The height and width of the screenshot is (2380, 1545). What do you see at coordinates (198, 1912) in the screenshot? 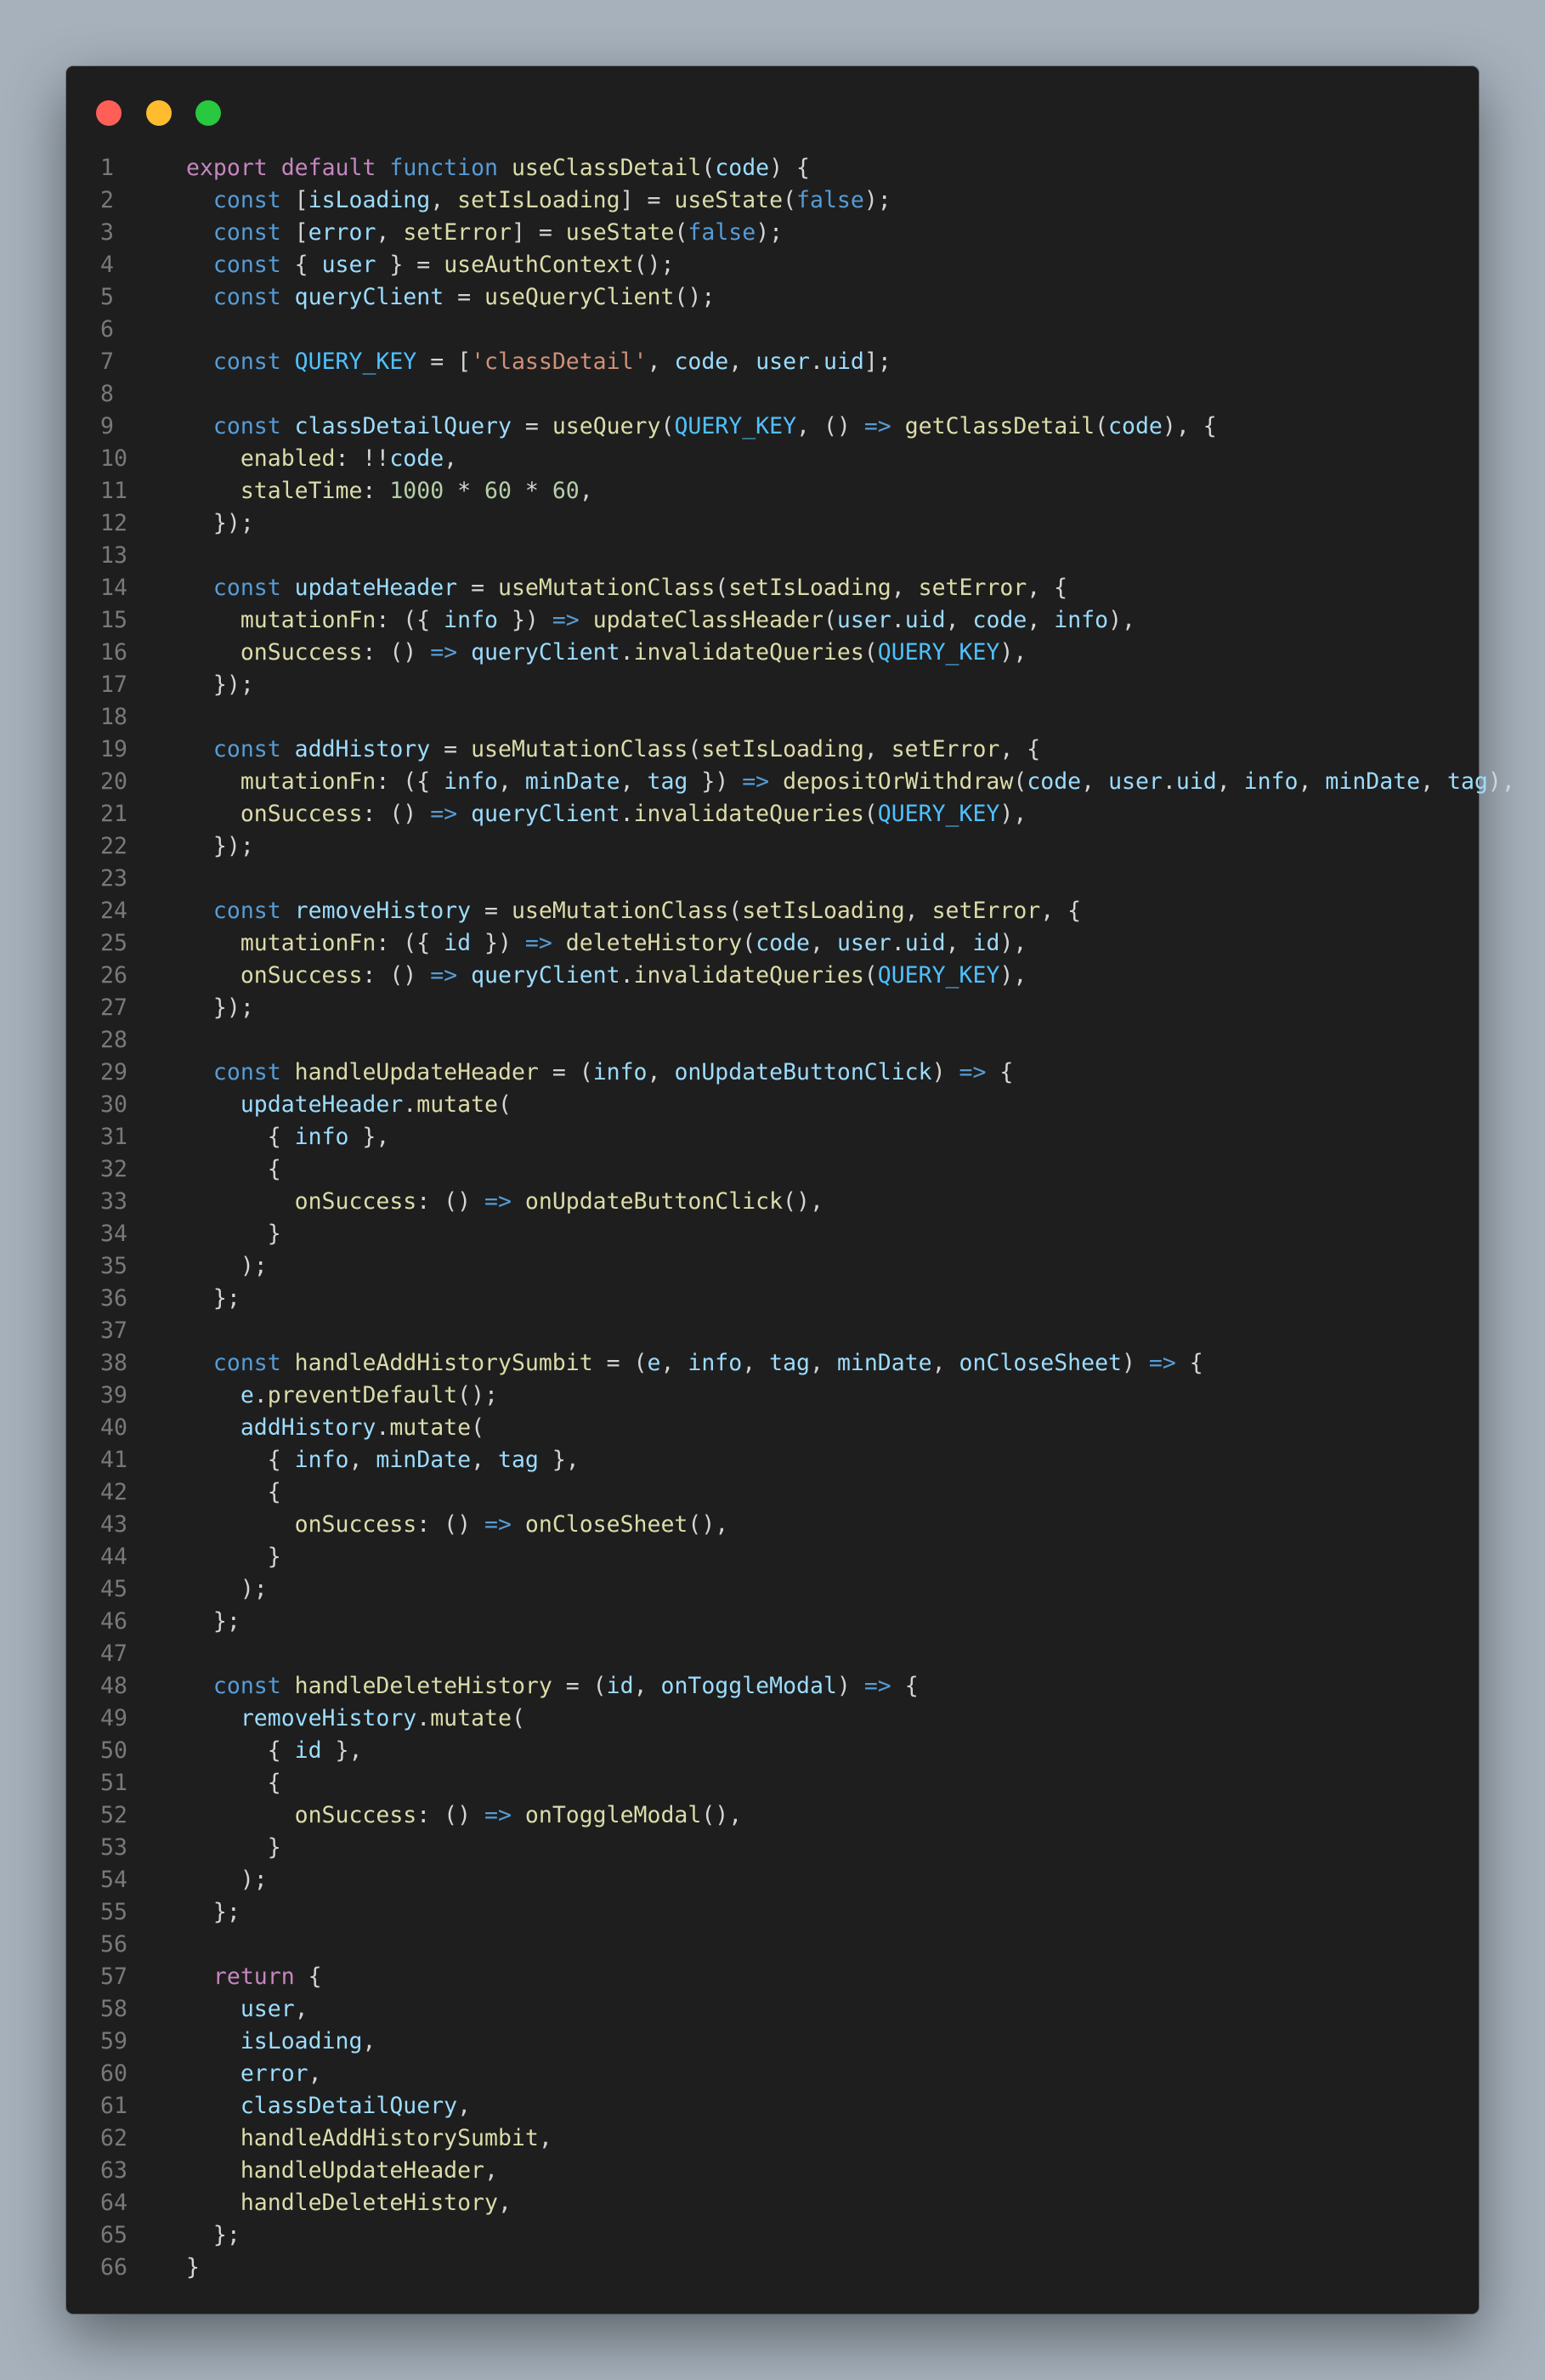
I see `code-text: };` at bounding box center [198, 1912].